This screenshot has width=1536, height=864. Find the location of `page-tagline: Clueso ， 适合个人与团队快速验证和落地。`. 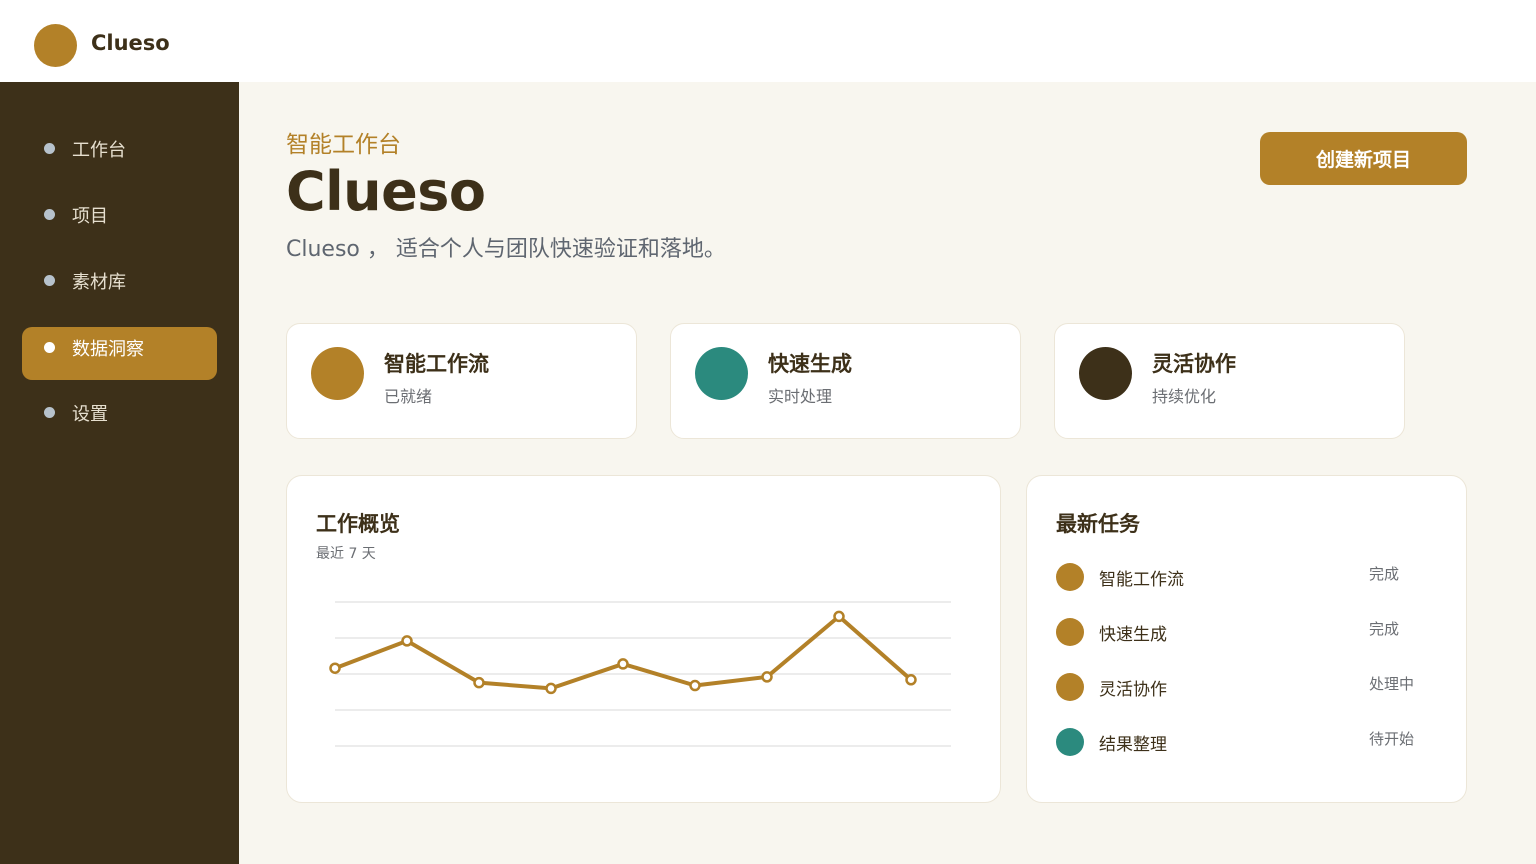

page-tagline: Clueso ， 适合个人与团队快速验证和落地。 is located at coordinates (506, 249).